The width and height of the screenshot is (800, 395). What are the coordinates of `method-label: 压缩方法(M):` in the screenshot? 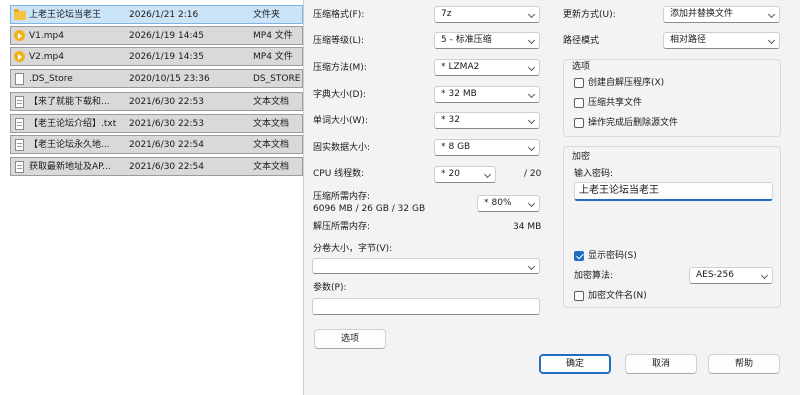 It's located at (340, 68).